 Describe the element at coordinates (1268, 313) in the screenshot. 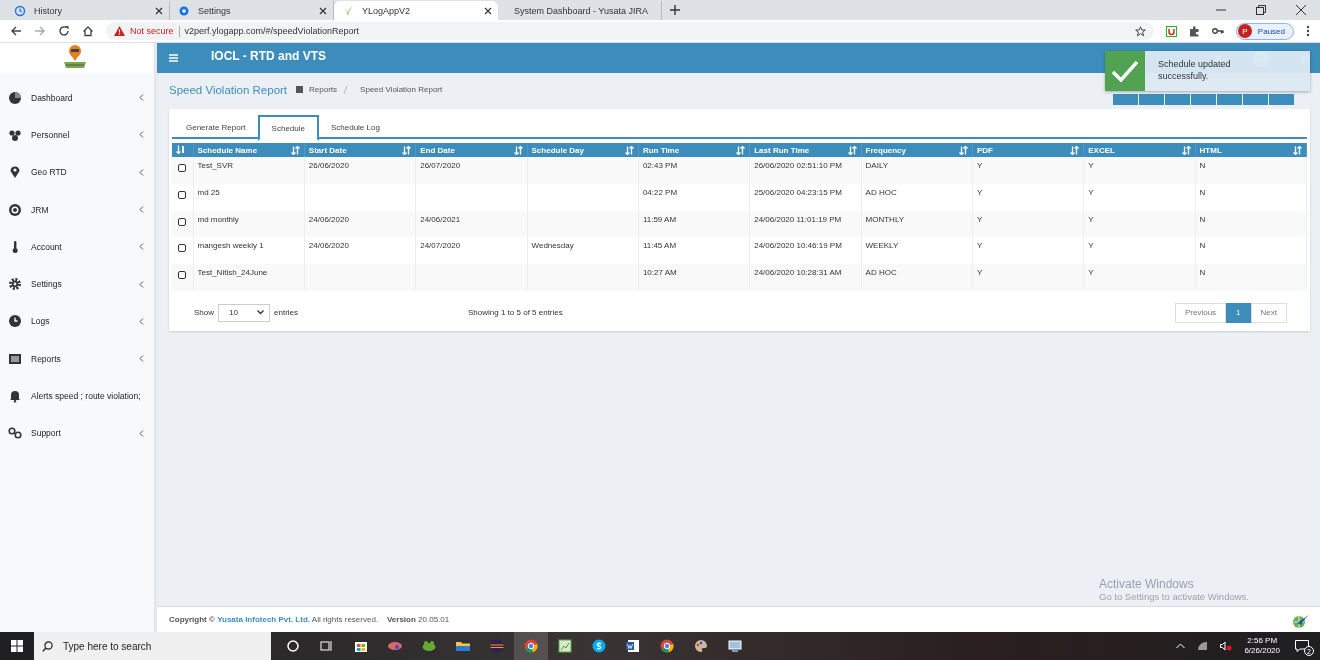

I see `page-button: Next` at that location.